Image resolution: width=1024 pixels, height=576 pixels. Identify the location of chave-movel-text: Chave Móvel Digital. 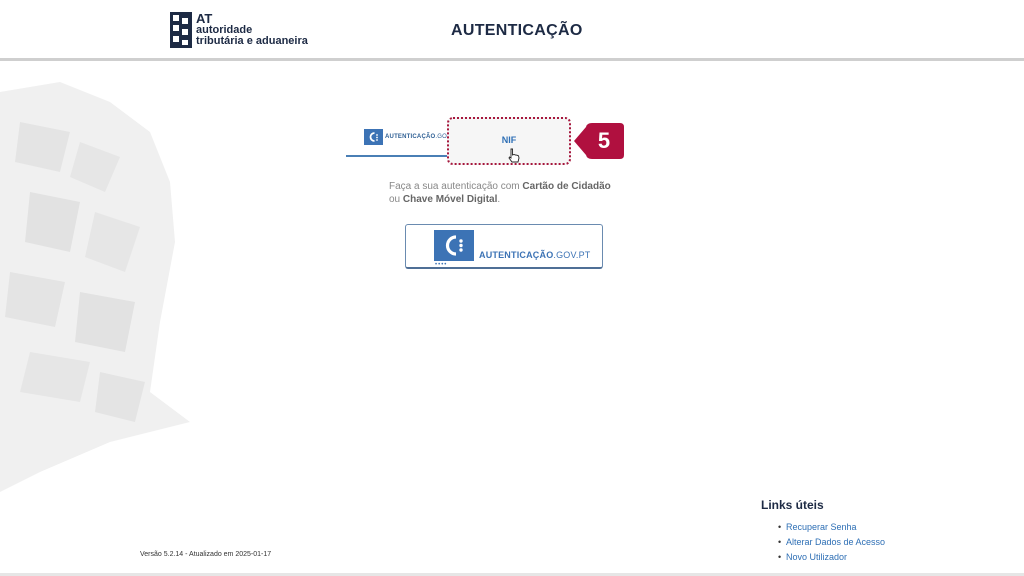
(450, 199).